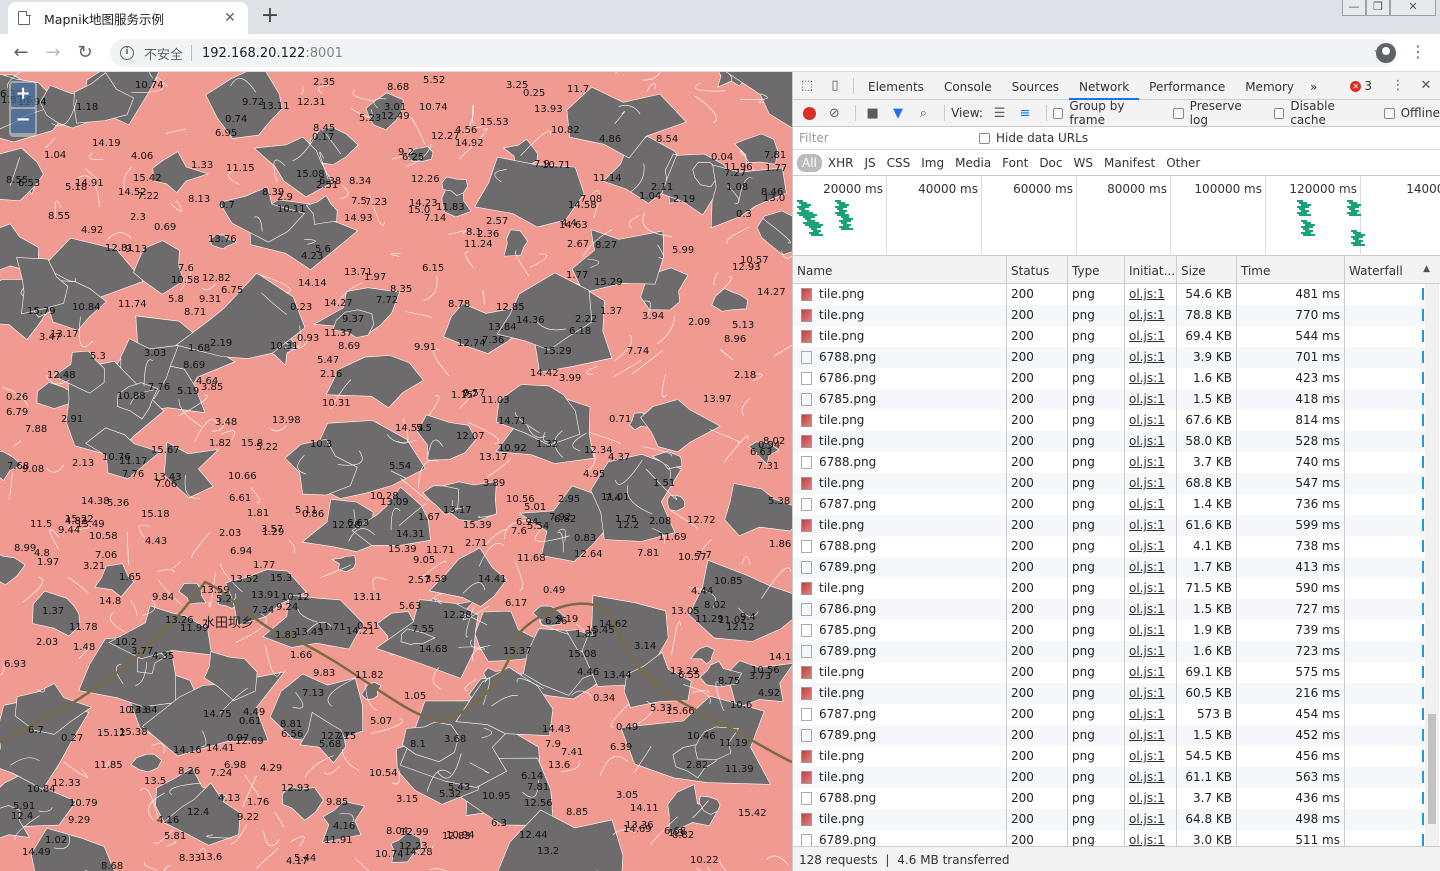 Image resolution: width=1440 pixels, height=871 pixels. I want to click on filter-input: Filter, so click(879, 138).